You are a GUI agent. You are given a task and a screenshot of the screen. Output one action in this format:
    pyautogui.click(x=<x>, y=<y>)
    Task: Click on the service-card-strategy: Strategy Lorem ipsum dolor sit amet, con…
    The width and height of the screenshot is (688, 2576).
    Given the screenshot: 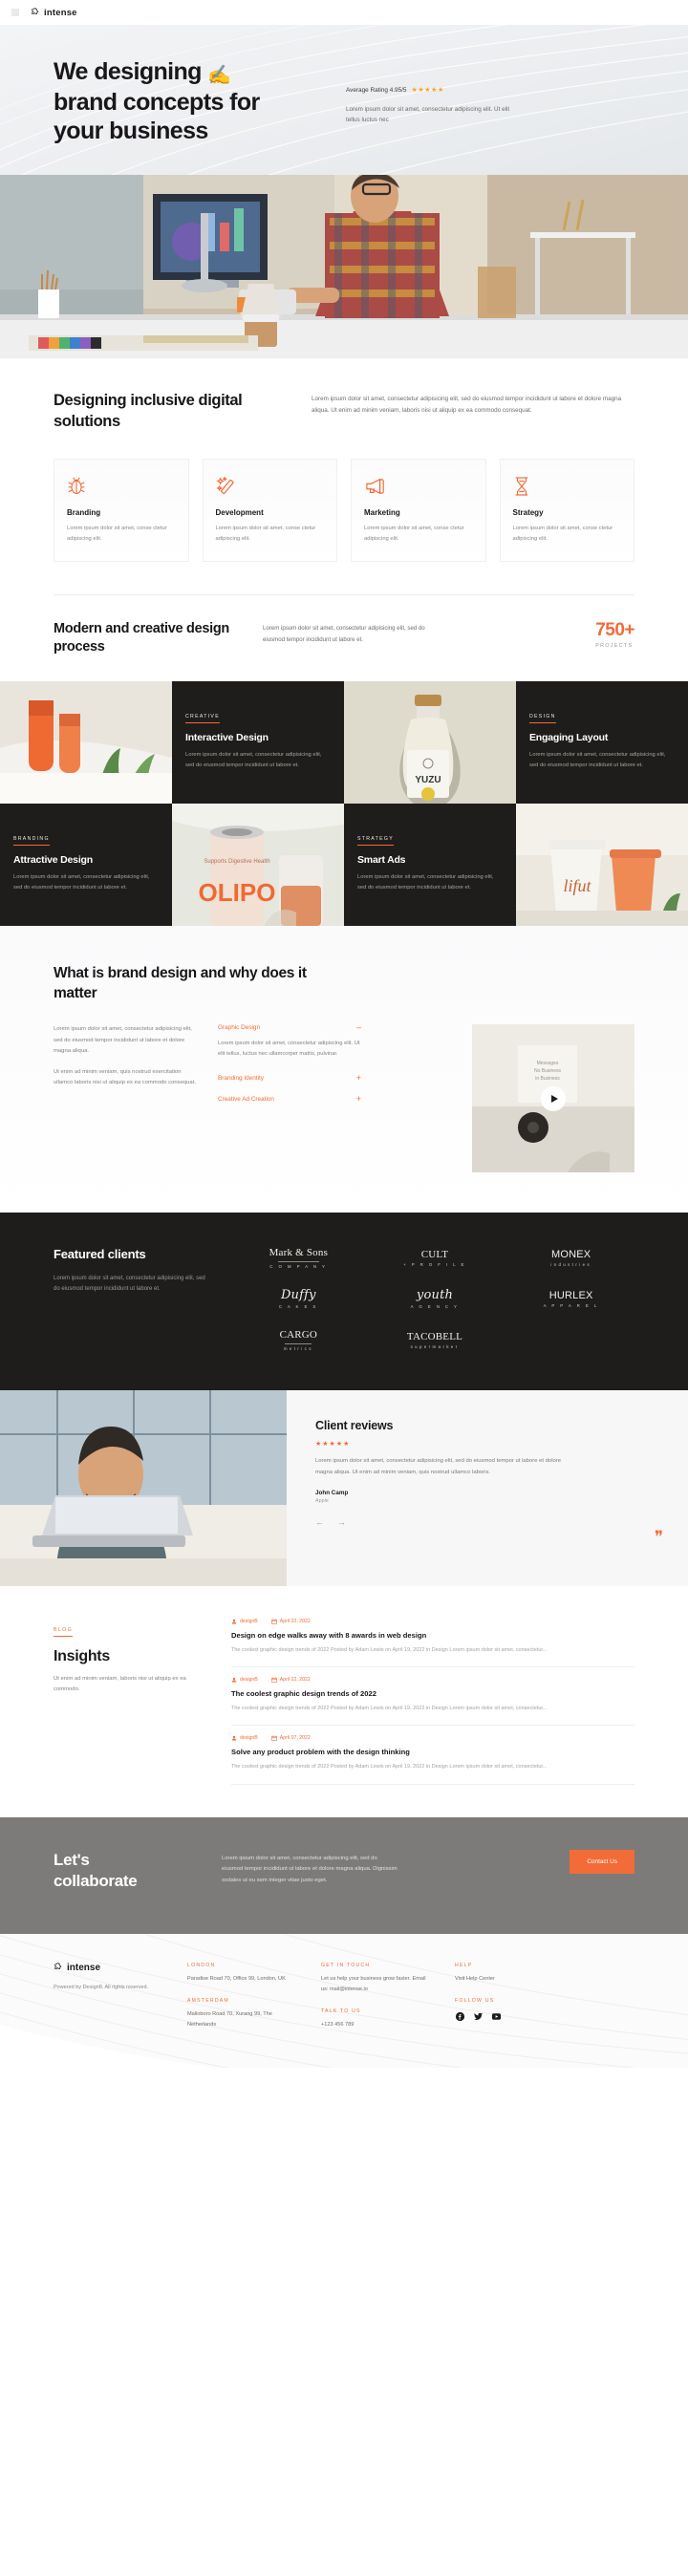 What is the action you would take?
    pyautogui.click(x=567, y=510)
    